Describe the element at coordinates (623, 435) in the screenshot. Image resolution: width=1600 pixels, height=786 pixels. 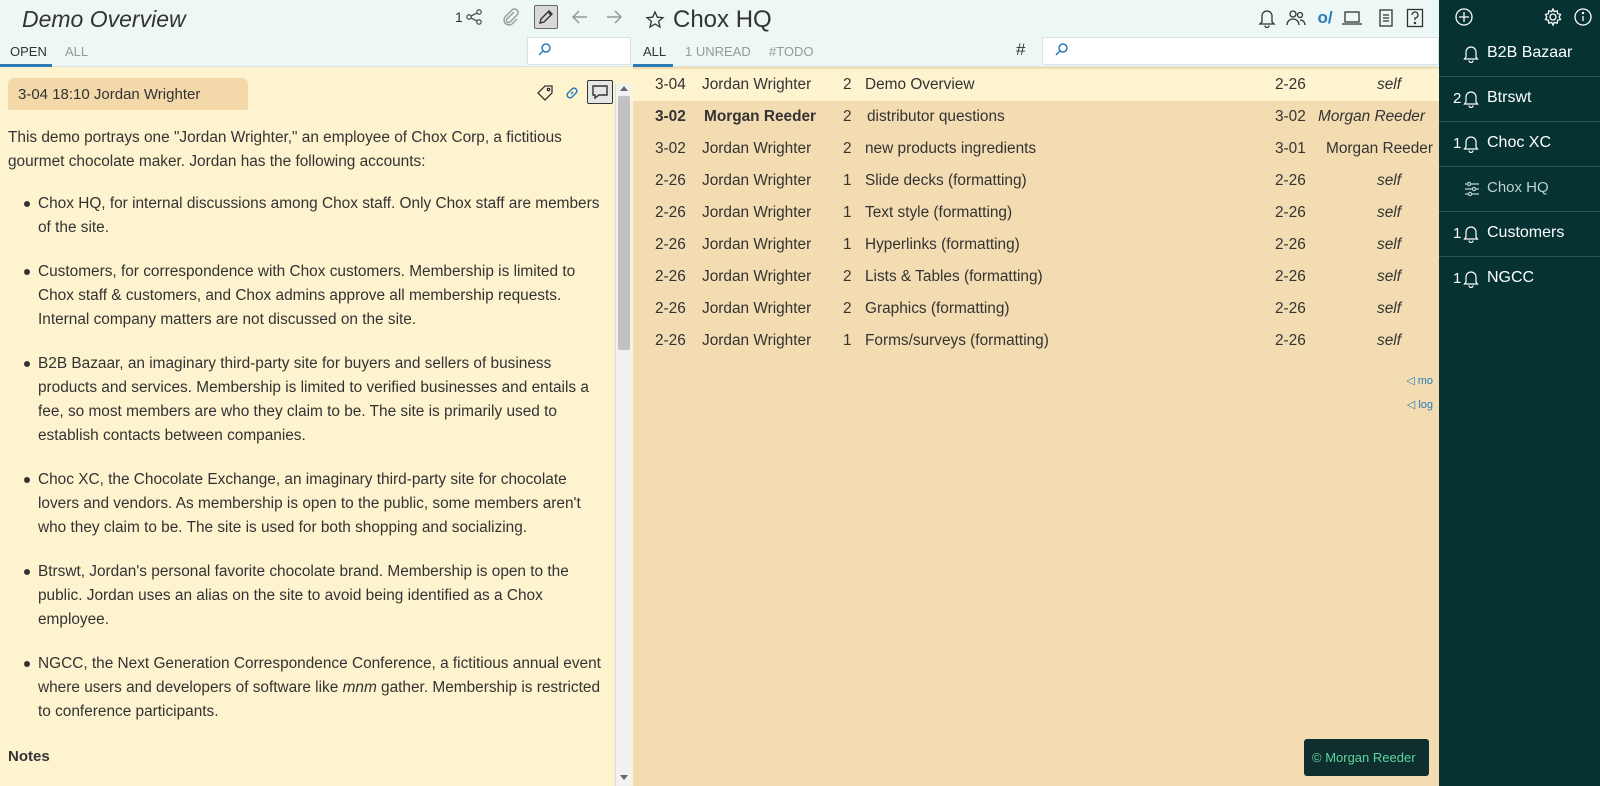
I see `message-scrollbar` at that location.